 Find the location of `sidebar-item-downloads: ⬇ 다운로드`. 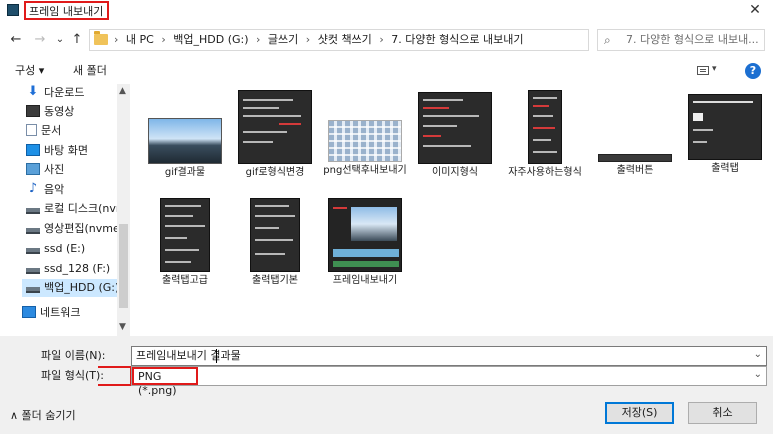

sidebar-item-downloads: ⬇ 다운로드 is located at coordinates (72, 93).